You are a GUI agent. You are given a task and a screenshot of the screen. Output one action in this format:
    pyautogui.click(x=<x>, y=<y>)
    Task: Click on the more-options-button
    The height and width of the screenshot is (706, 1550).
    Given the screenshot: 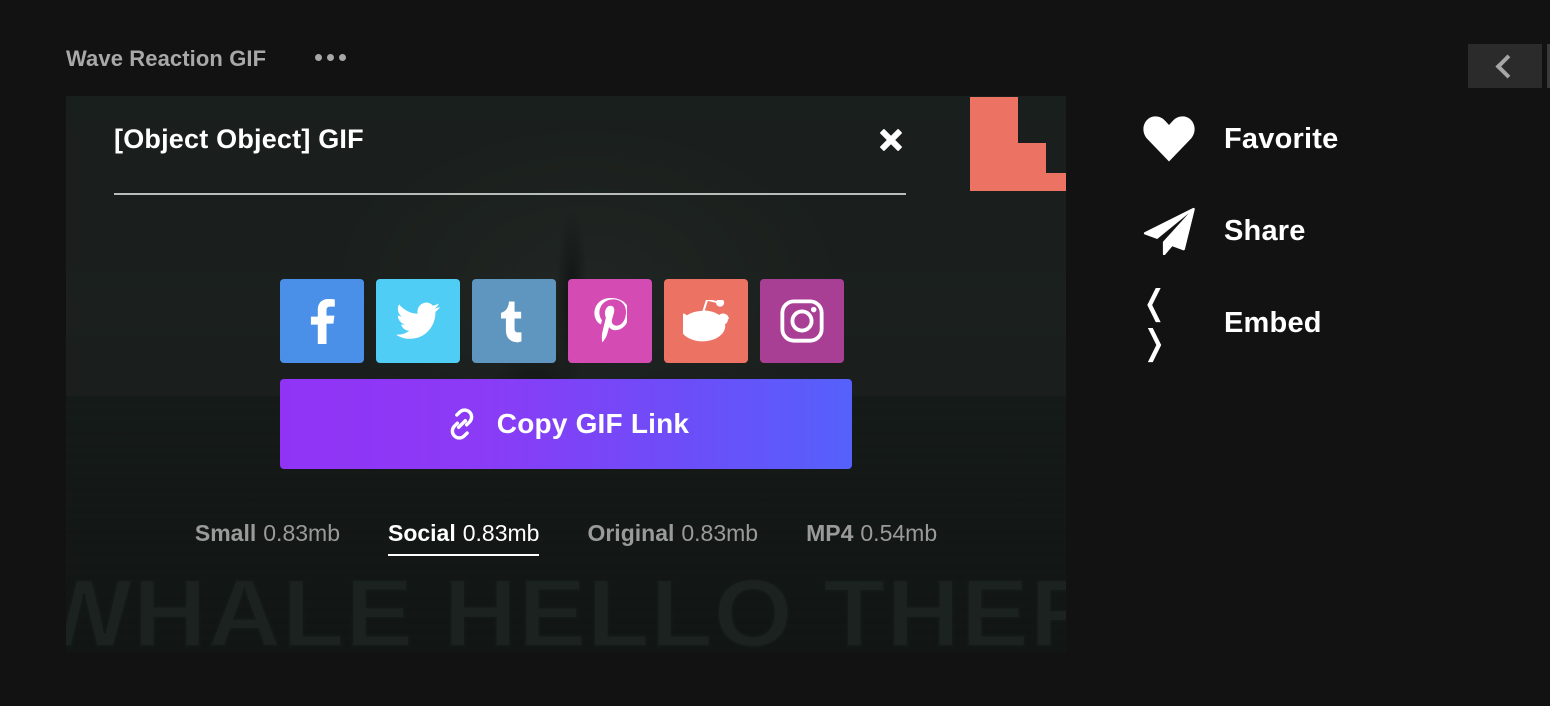 What is the action you would take?
    pyautogui.click(x=330, y=57)
    